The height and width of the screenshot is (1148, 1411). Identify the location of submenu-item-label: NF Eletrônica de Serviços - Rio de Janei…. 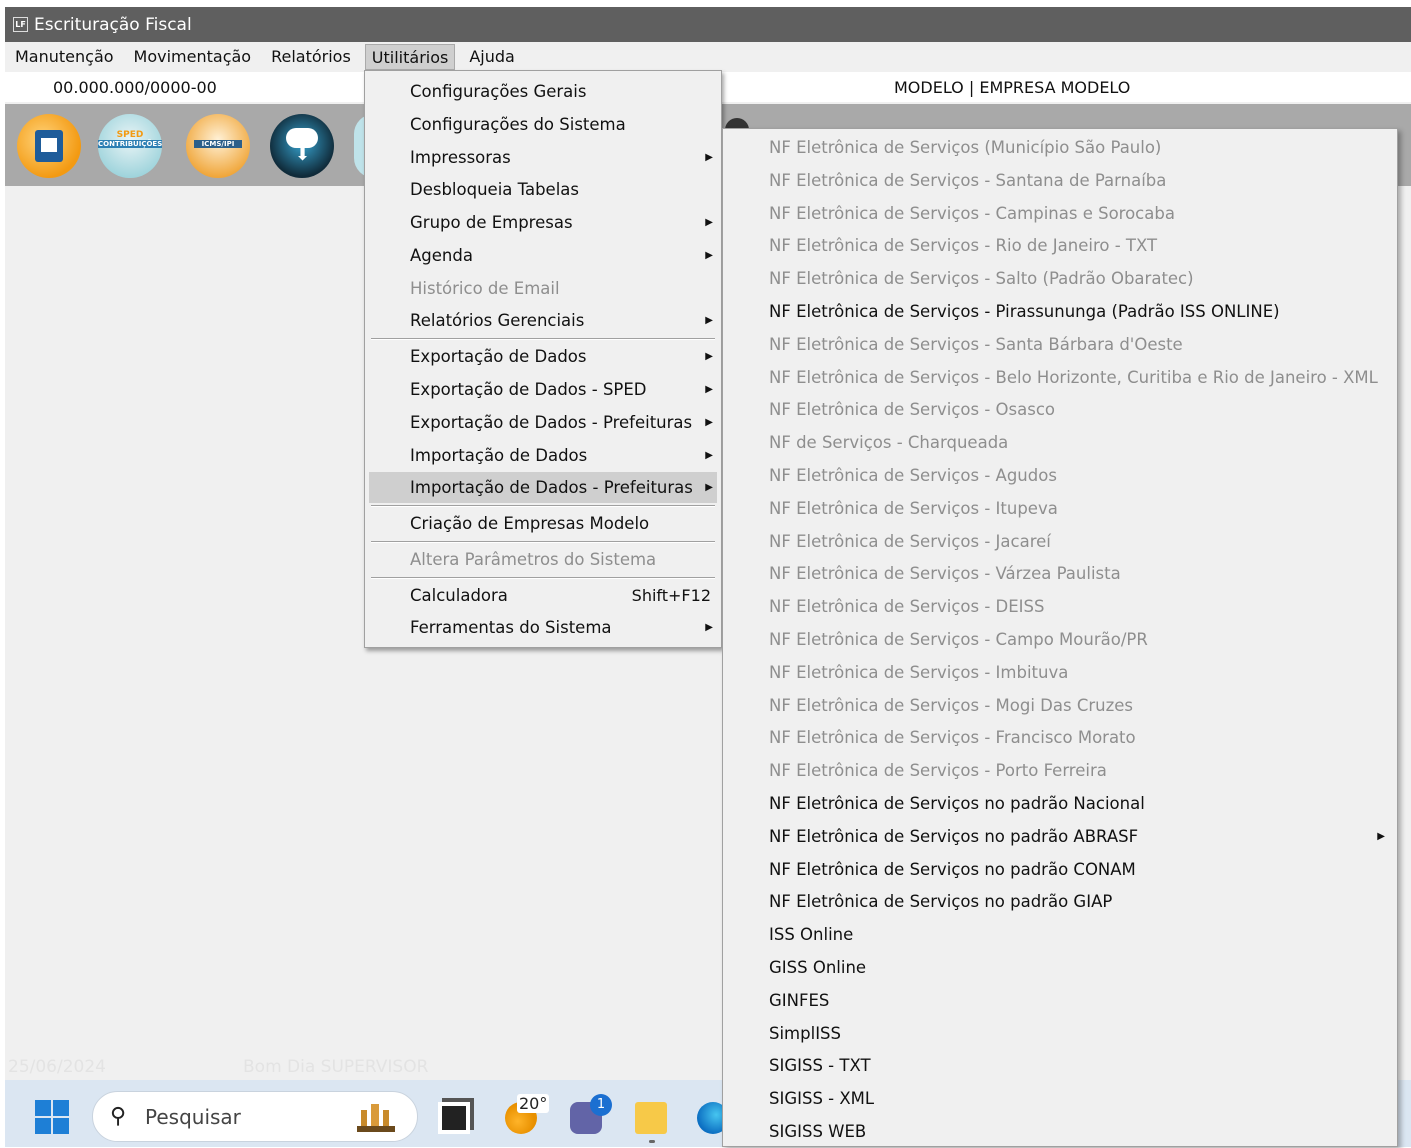
(963, 246).